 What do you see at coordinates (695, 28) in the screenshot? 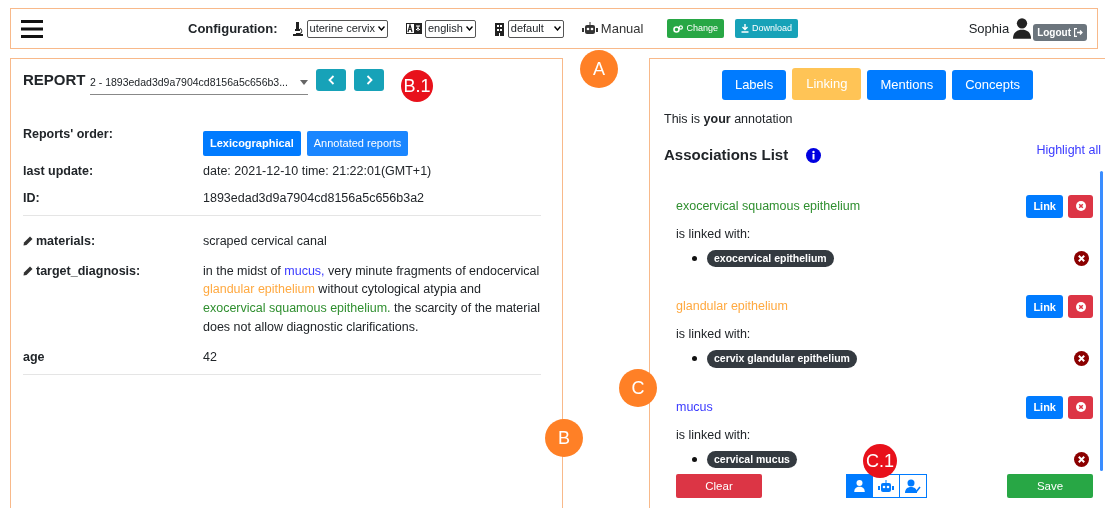
I see `change-button: Change` at bounding box center [695, 28].